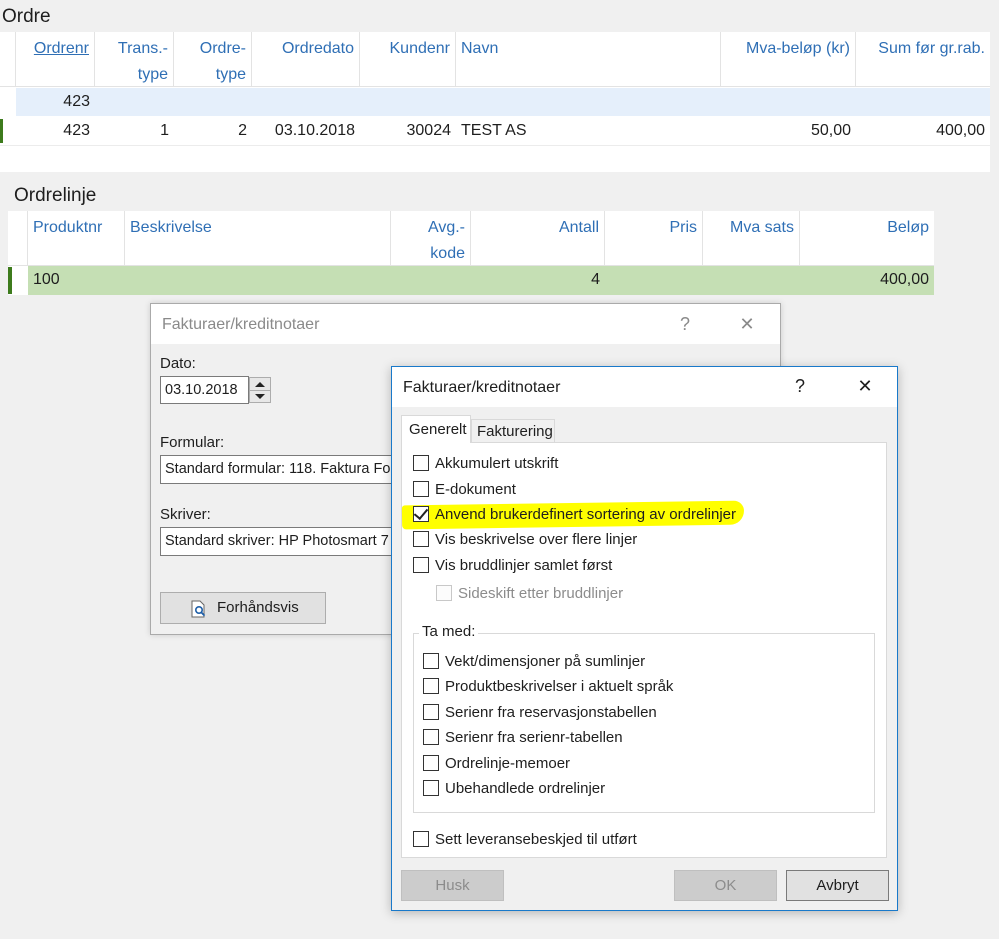 The image size is (999, 939). I want to click on col-header-avgkode: Avg.- kode, so click(431, 238).